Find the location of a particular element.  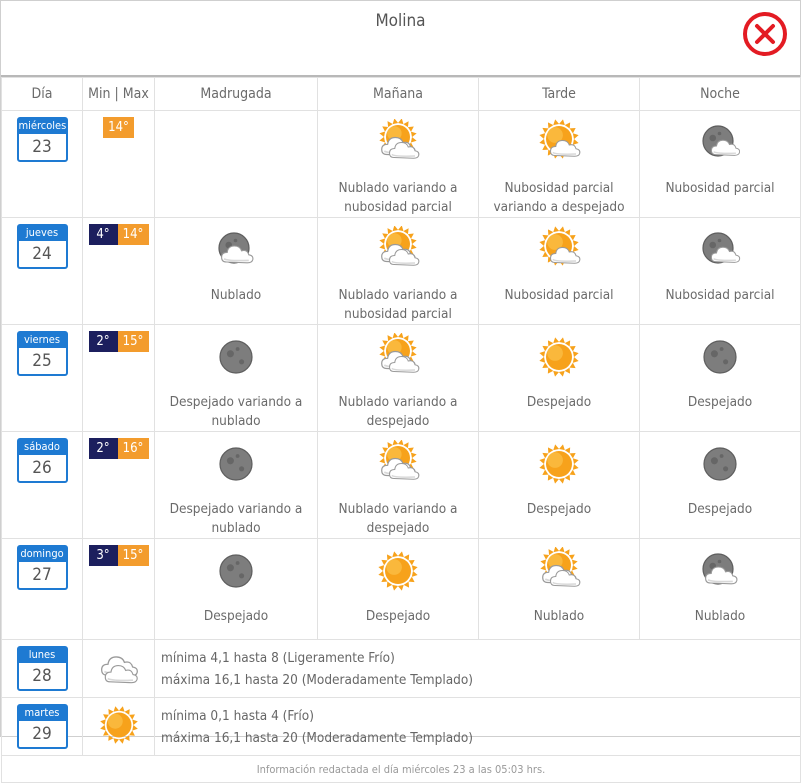

max-temp: 14° is located at coordinates (118, 127).